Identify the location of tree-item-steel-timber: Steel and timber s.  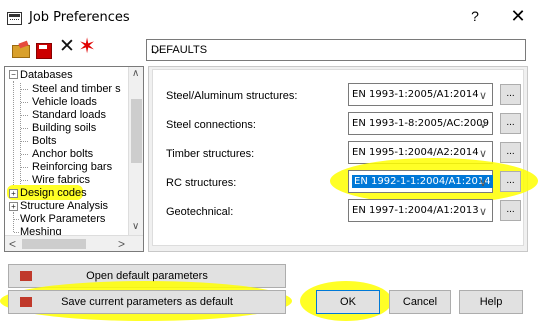
(76, 89).